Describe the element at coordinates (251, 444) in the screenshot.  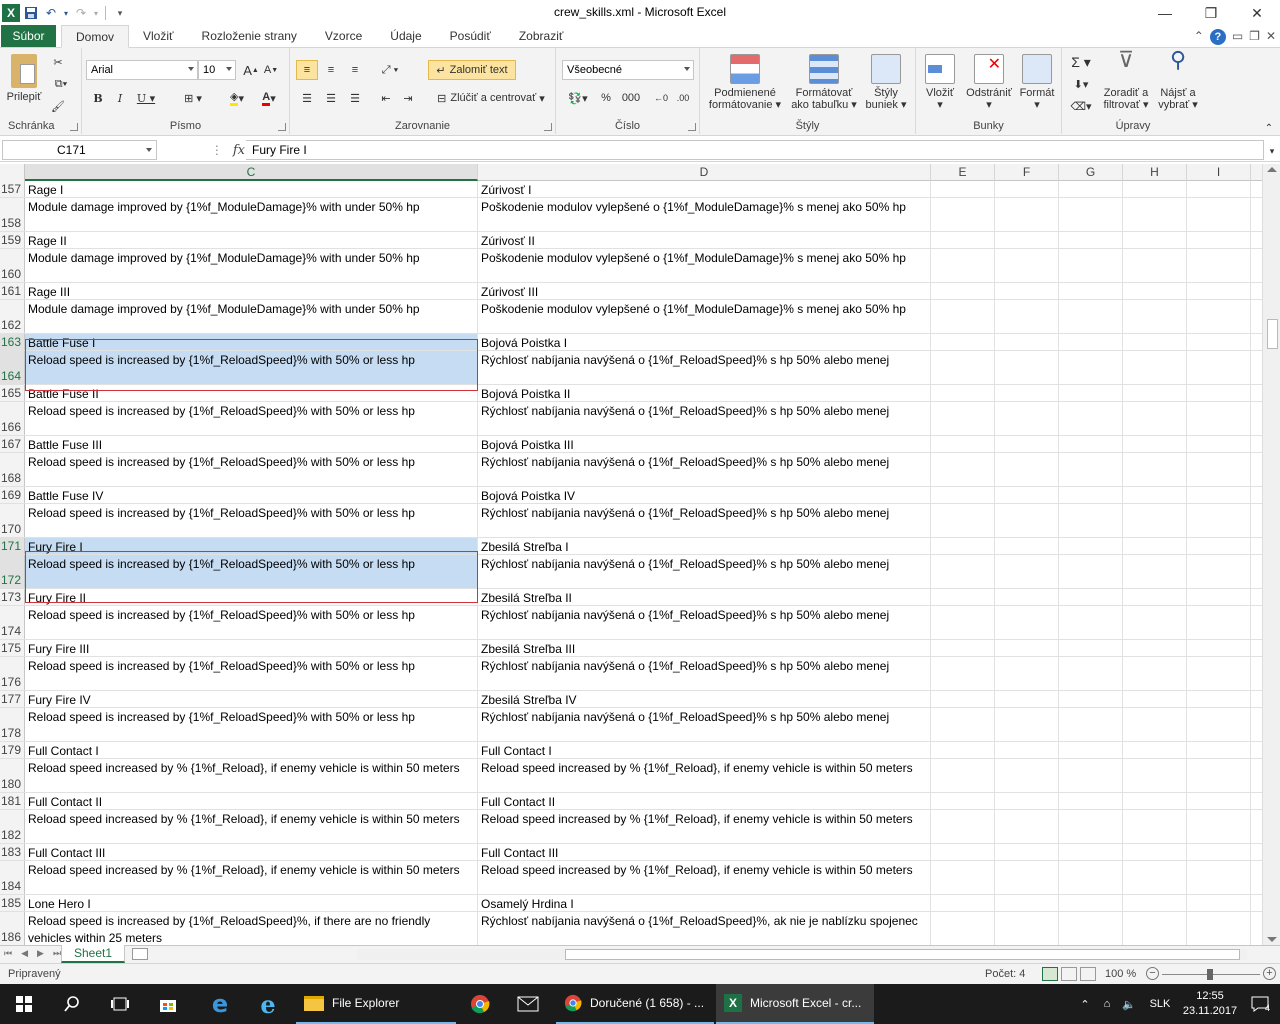
I see `cell-c: Battle Fuse III` at that location.